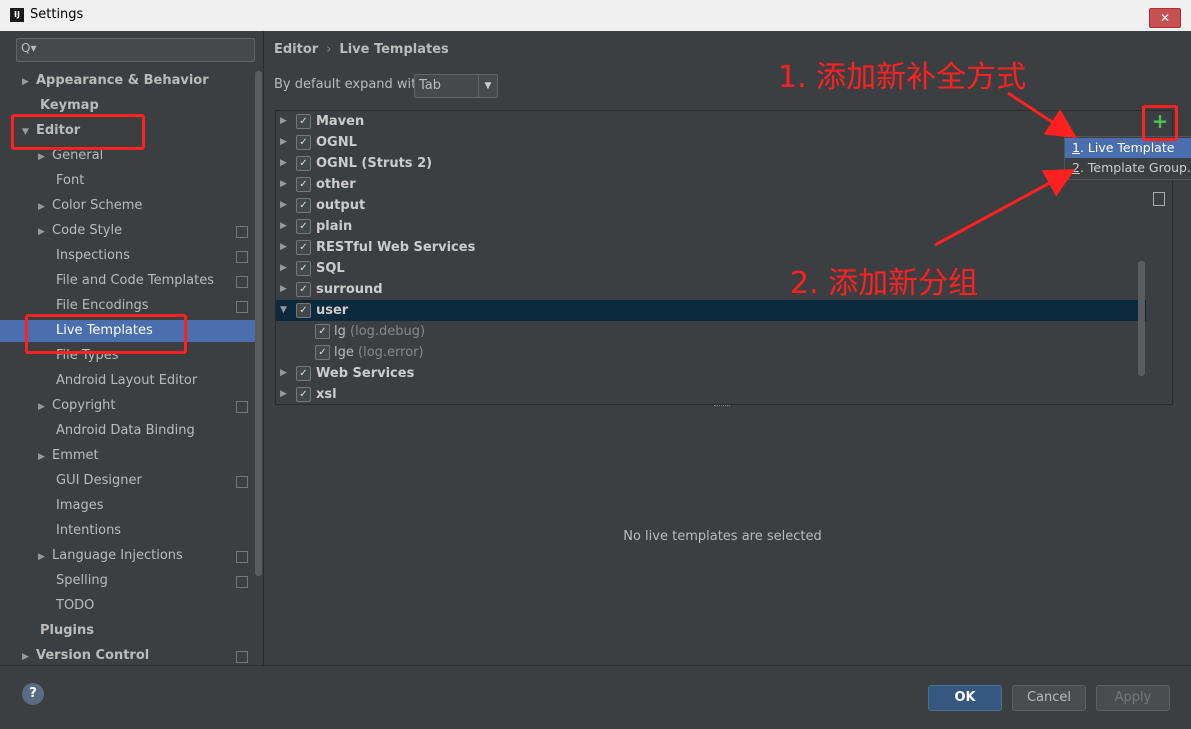 This screenshot has width=1191, height=729. I want to click on sidebar-item-file-types: File Types, so click(87, 356).